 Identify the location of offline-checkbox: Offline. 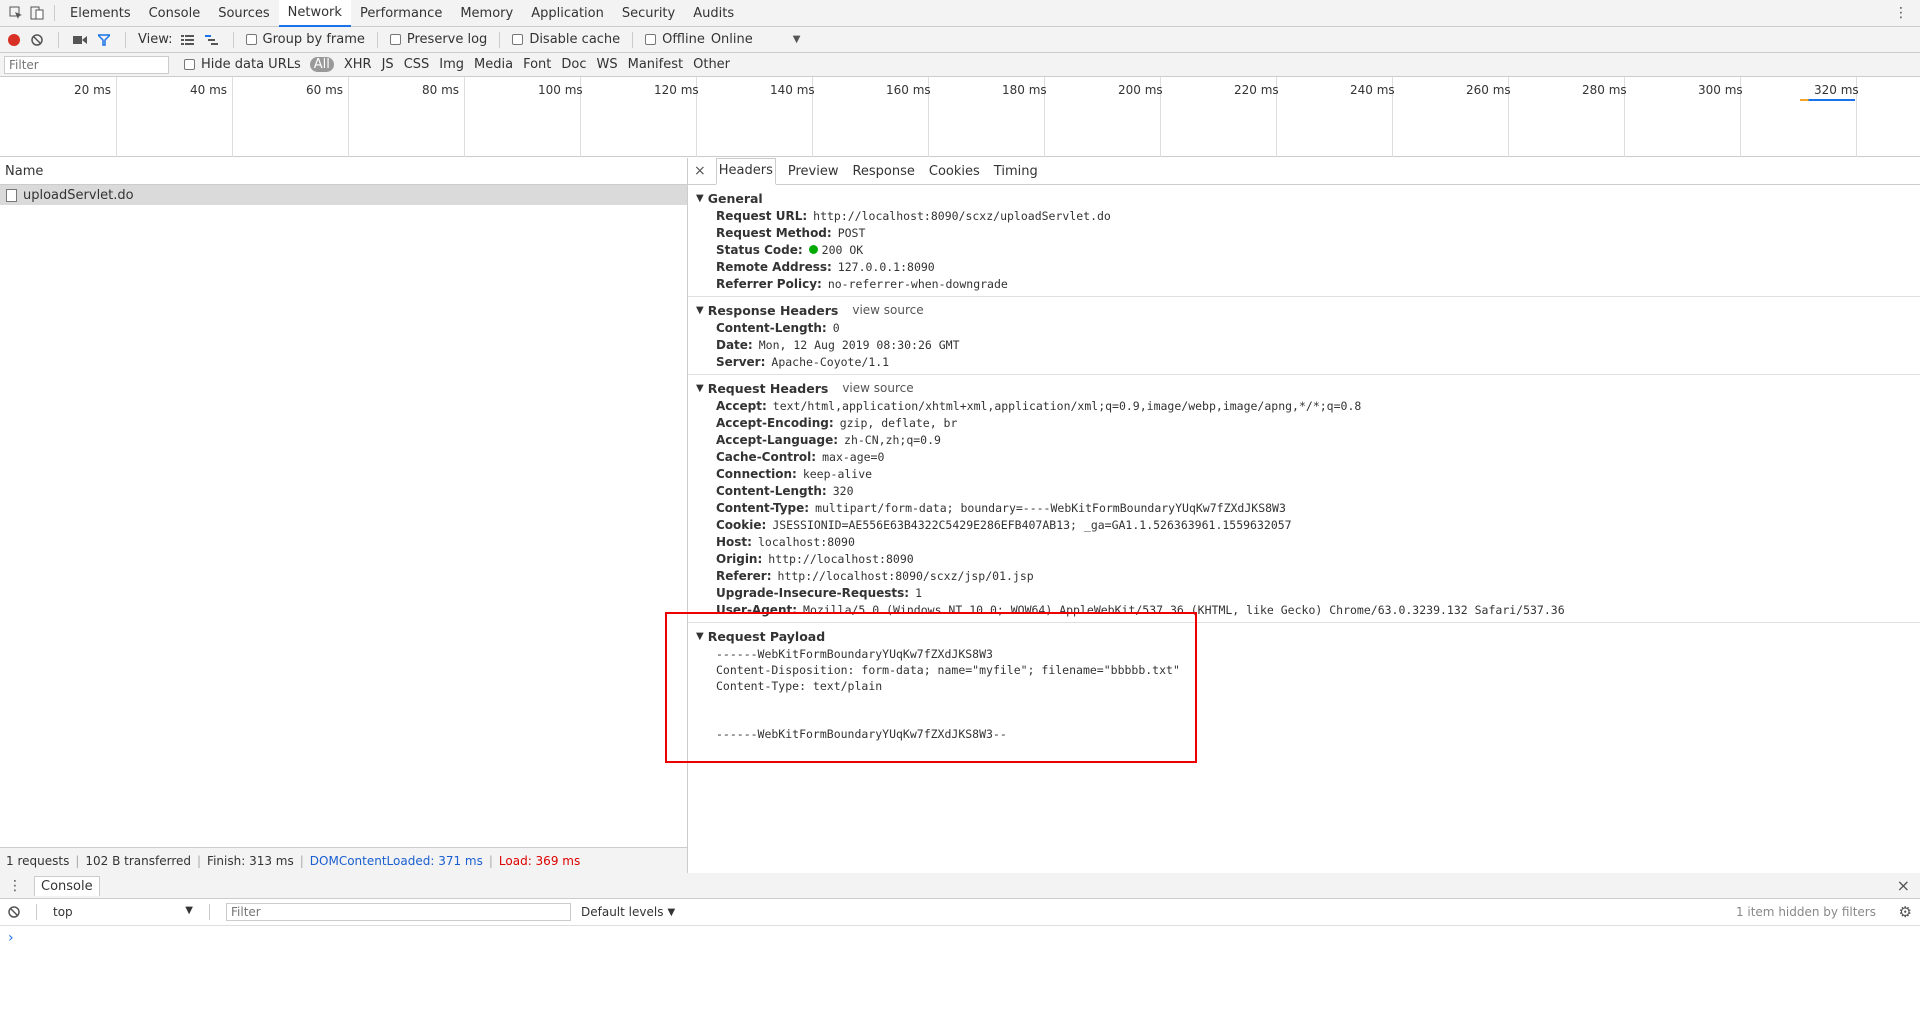
(675, 39).